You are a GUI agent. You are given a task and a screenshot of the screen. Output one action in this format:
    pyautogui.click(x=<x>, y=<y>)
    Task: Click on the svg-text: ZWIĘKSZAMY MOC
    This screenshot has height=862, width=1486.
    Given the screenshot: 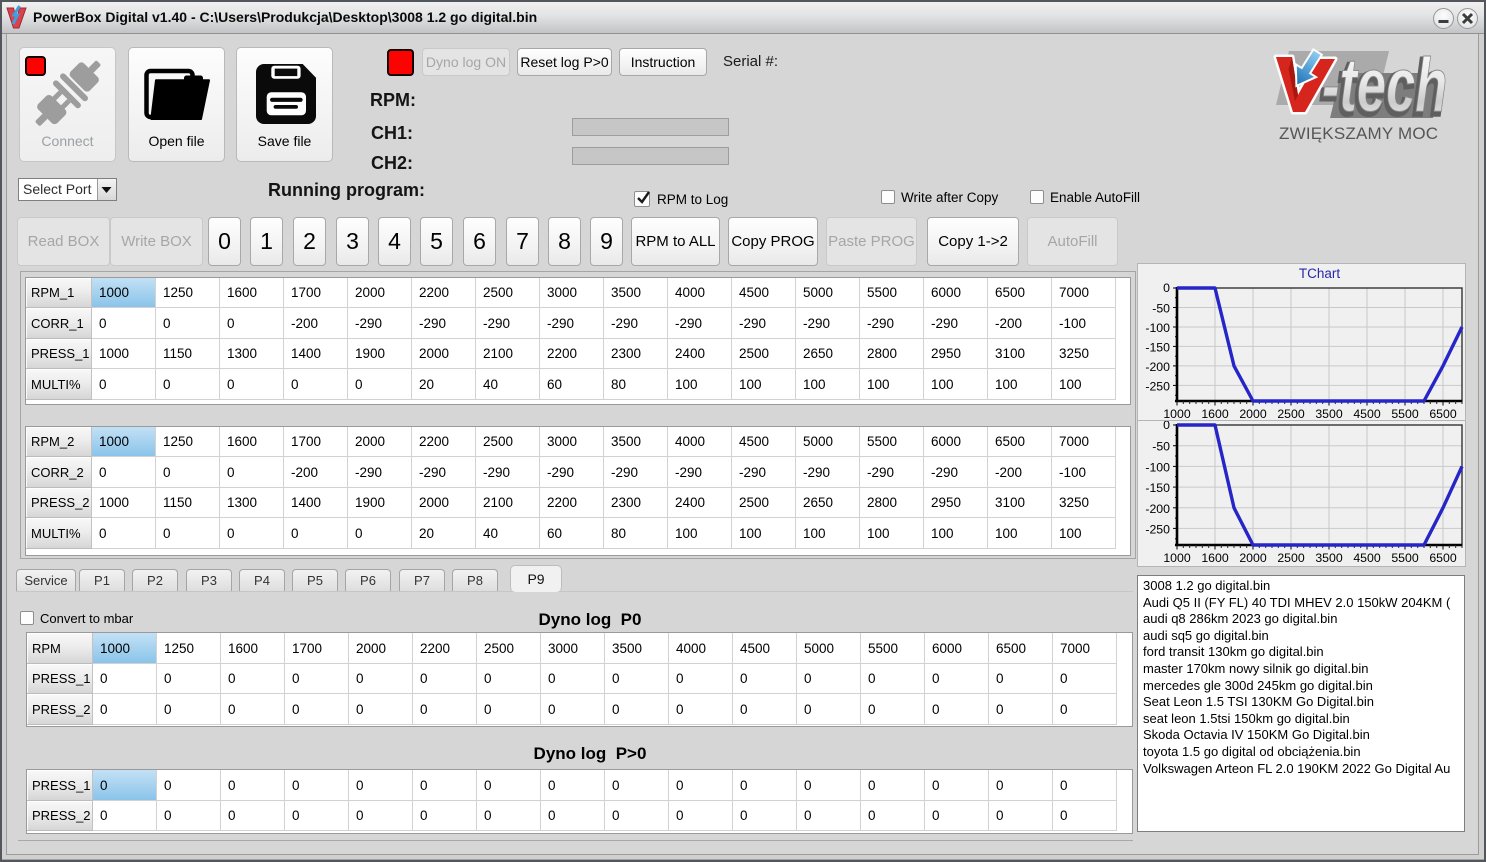 What is the action you would take?
    pyautogui.click(x=1358, y=133)
    